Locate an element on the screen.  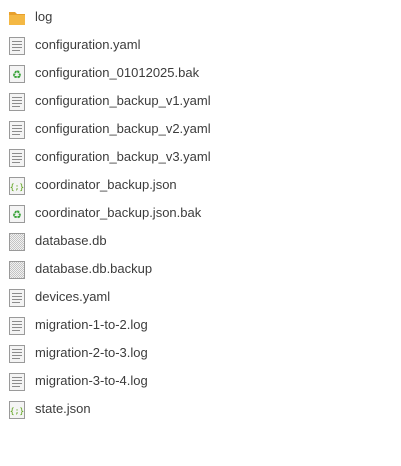
file-row-configuration-backup-v3: configuration_backup_v3.yaml is located at coordinates (200, 157).